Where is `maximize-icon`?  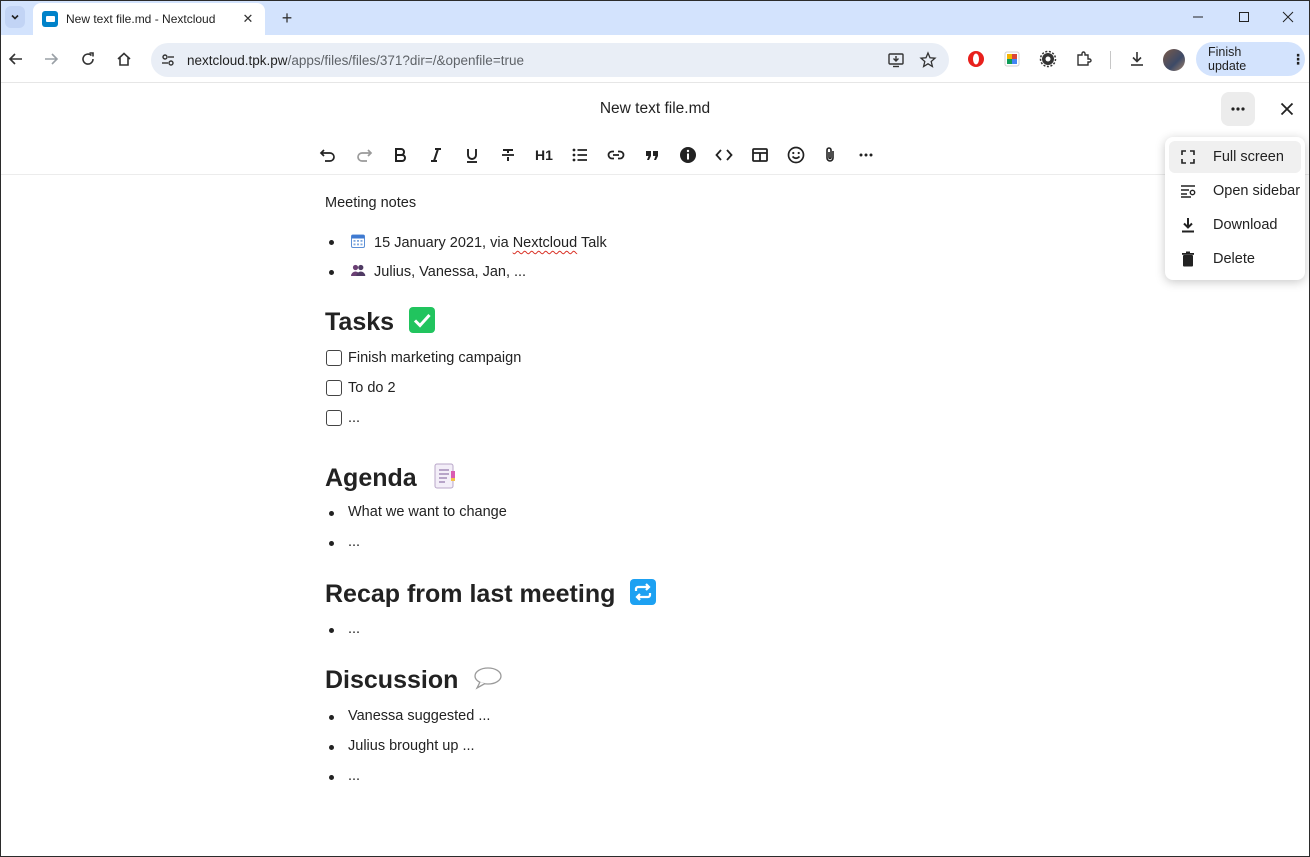 maximize-icon is located at coordinates (1244, 17).